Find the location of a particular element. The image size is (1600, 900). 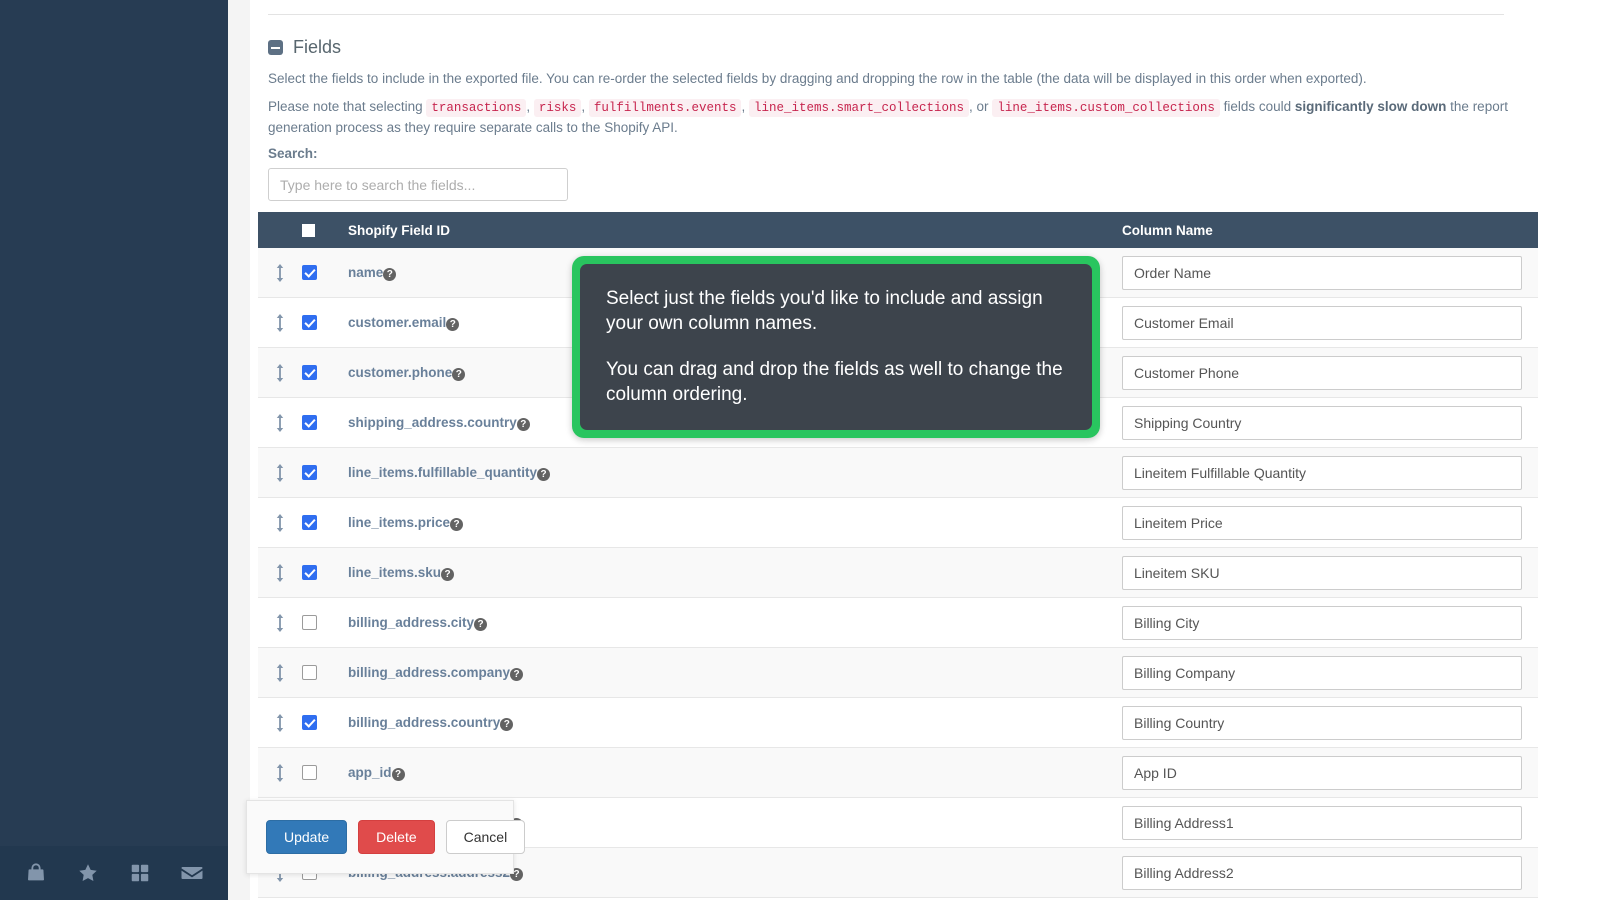

field-id-label: line_items.sku is located at coordinates (395, 572).